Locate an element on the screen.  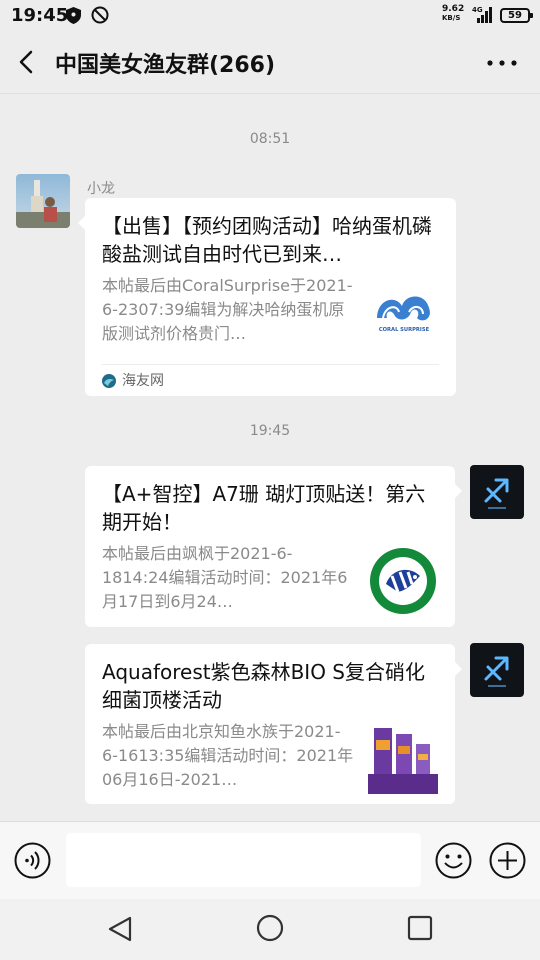
card-title: Aquaforest紫色森林BIO S复合硝化细菌顶楼活动 is located at coordinates (263, 686).